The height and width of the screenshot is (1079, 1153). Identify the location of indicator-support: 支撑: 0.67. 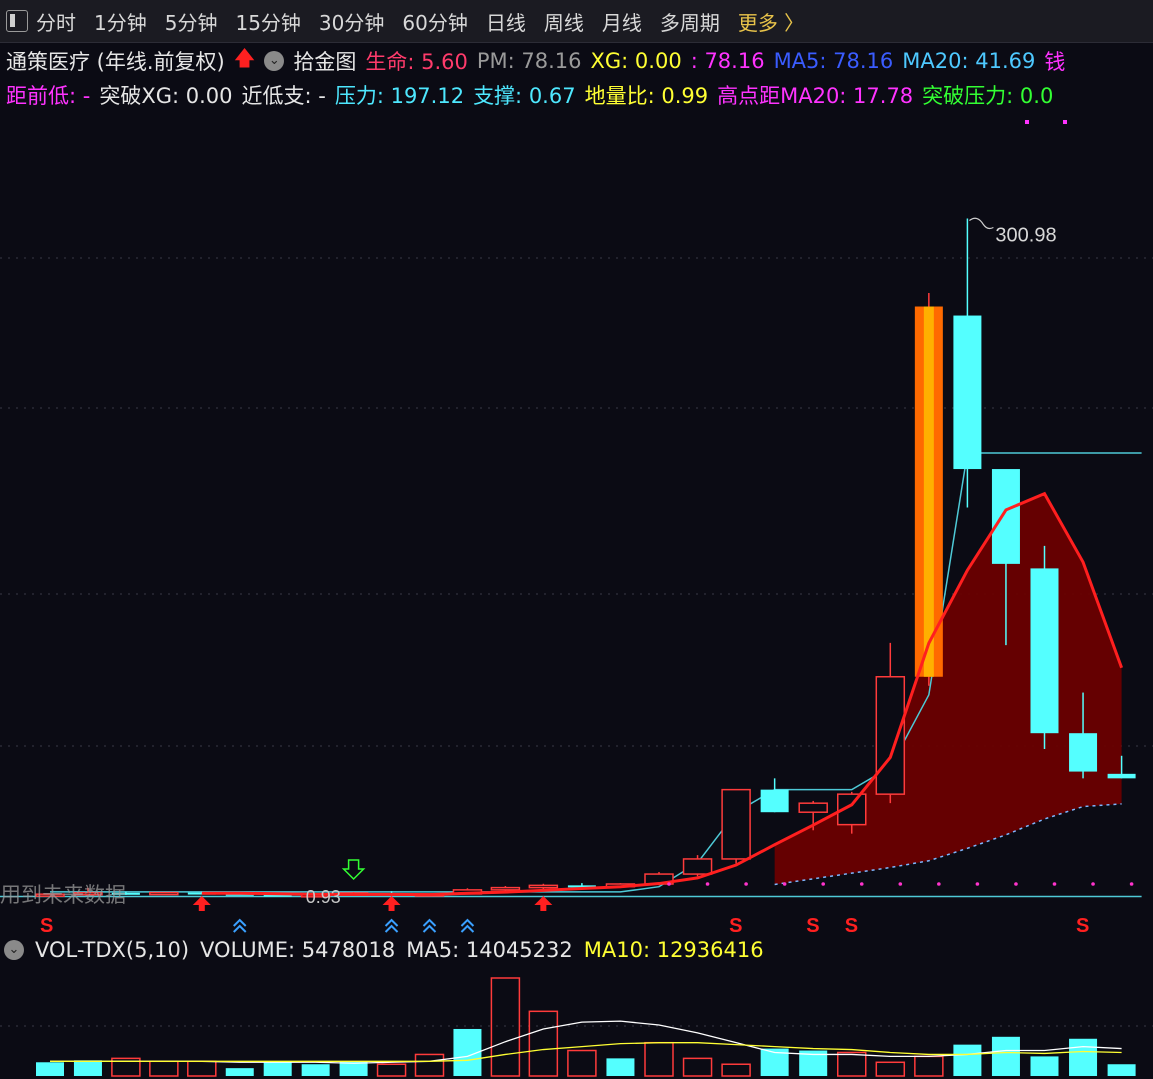
(524, 96).